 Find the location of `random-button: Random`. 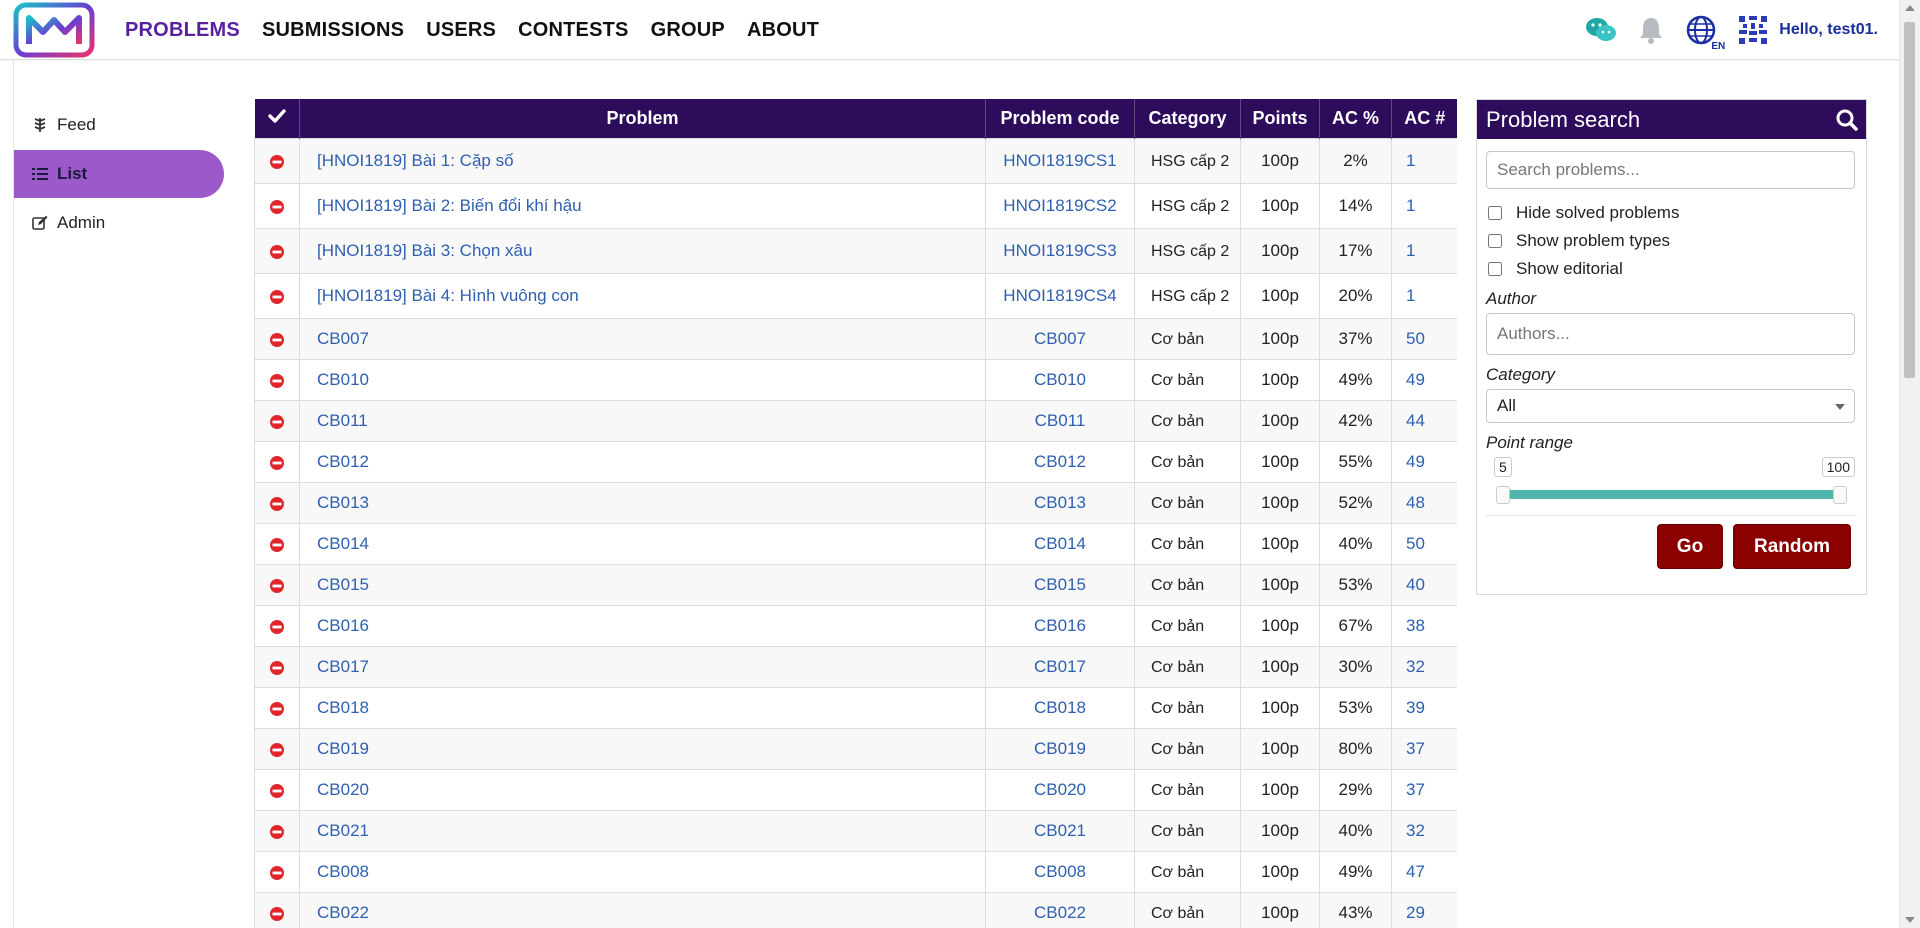

random-button: Random is located at coordinates (1792, 546).